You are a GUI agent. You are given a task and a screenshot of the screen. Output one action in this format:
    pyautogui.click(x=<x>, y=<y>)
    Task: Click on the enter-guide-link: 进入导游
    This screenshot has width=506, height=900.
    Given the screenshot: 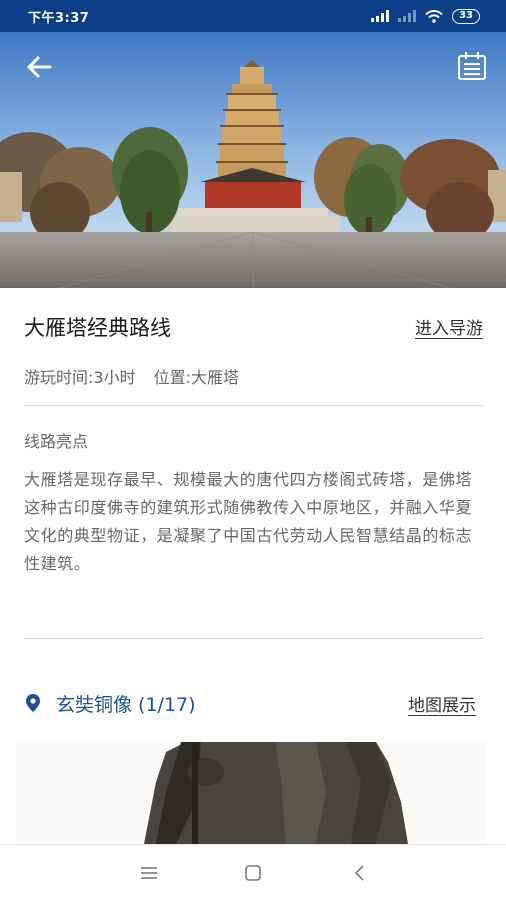 What is the action you would take?
    pyautogui.click(x=449, y=326)
    